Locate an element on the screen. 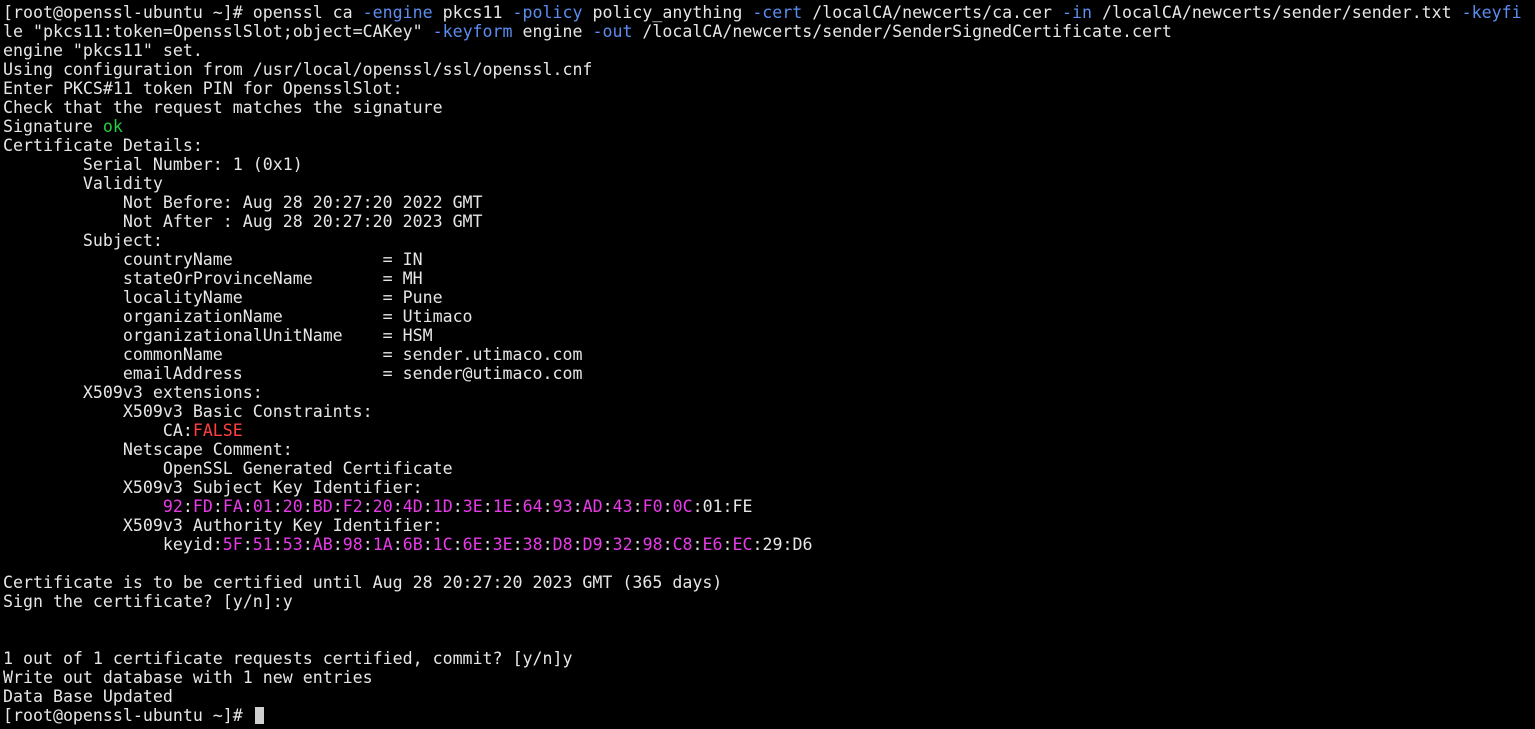 The image size is (1535, 729). terminal-line: Sign the certificate? [y/n]:y is located at coordinates (762, 601).